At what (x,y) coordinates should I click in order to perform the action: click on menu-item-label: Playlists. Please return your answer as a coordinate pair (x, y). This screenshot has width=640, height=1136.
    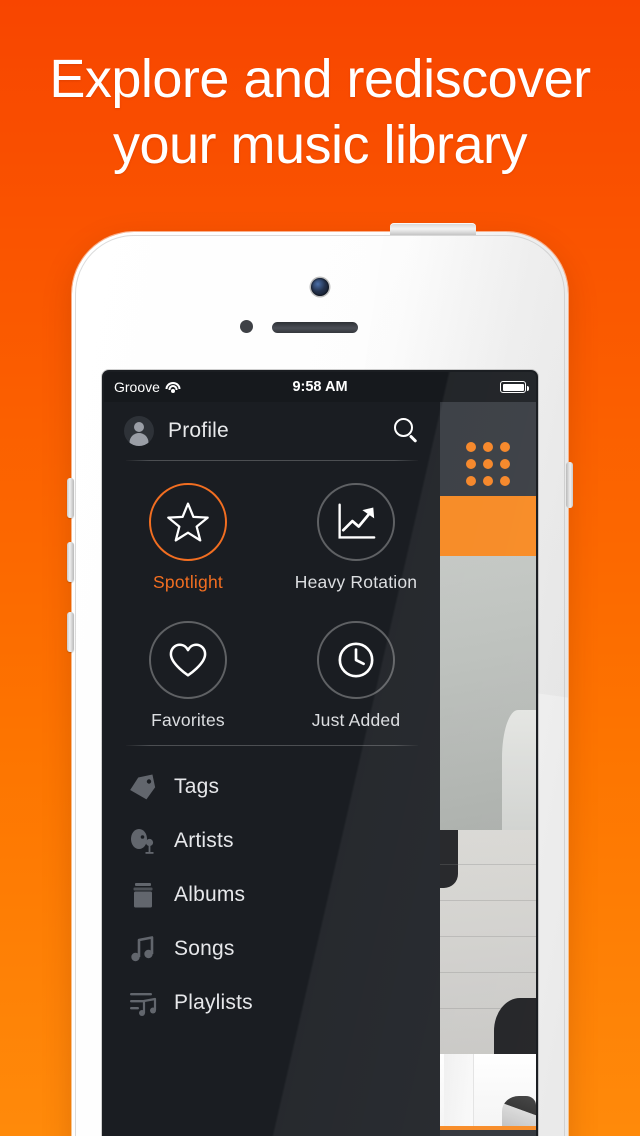
    Looking at the image, I should click on (213, 1002).